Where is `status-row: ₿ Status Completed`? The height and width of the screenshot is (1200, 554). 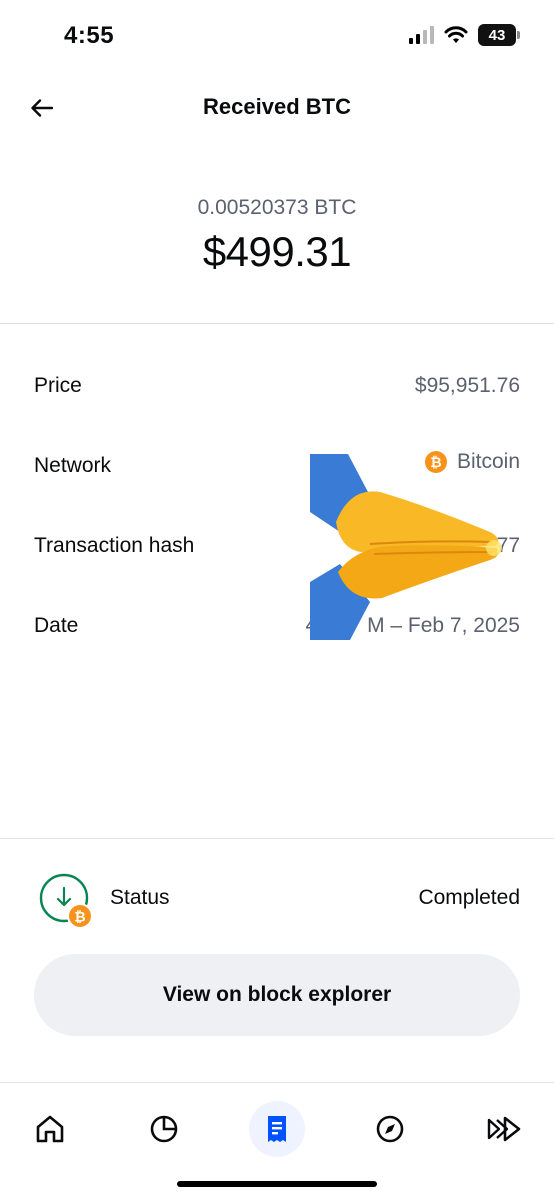 status-row: ₿ Status Completed is located at coordinates (277, 900).